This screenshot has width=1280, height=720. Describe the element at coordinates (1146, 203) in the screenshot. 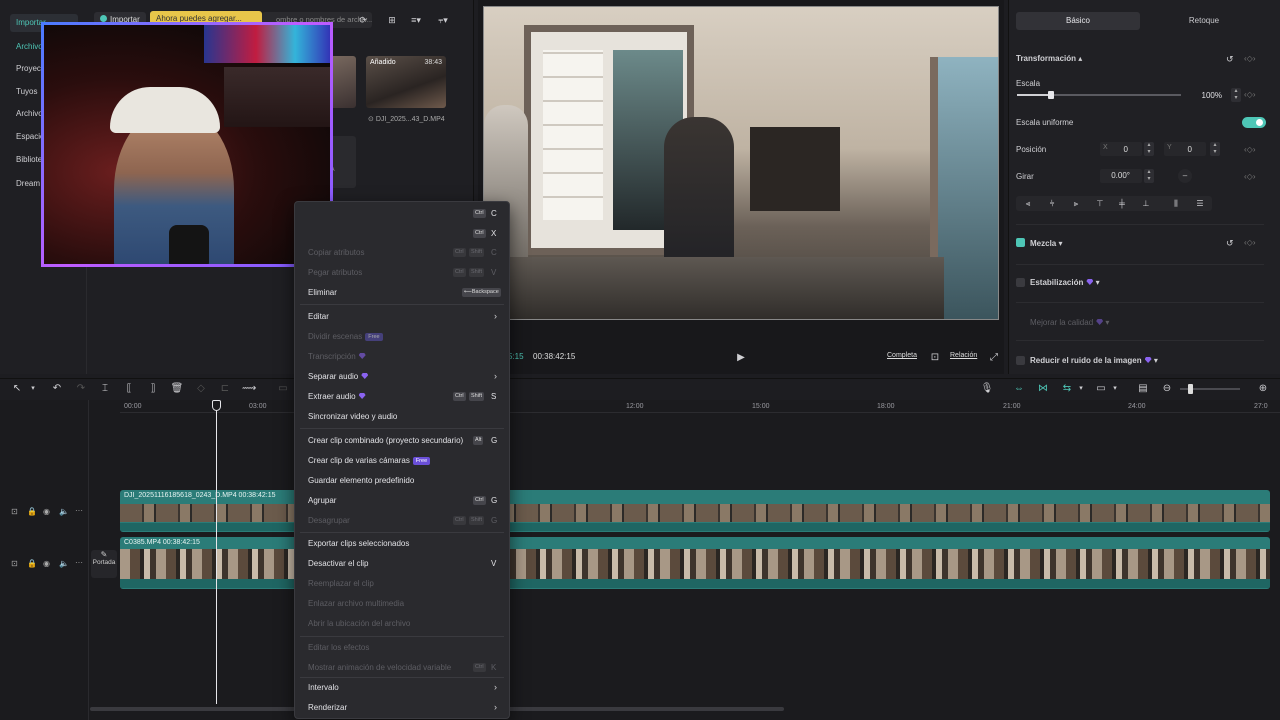

I see `align-bottom-icon: ⊥` at that location.